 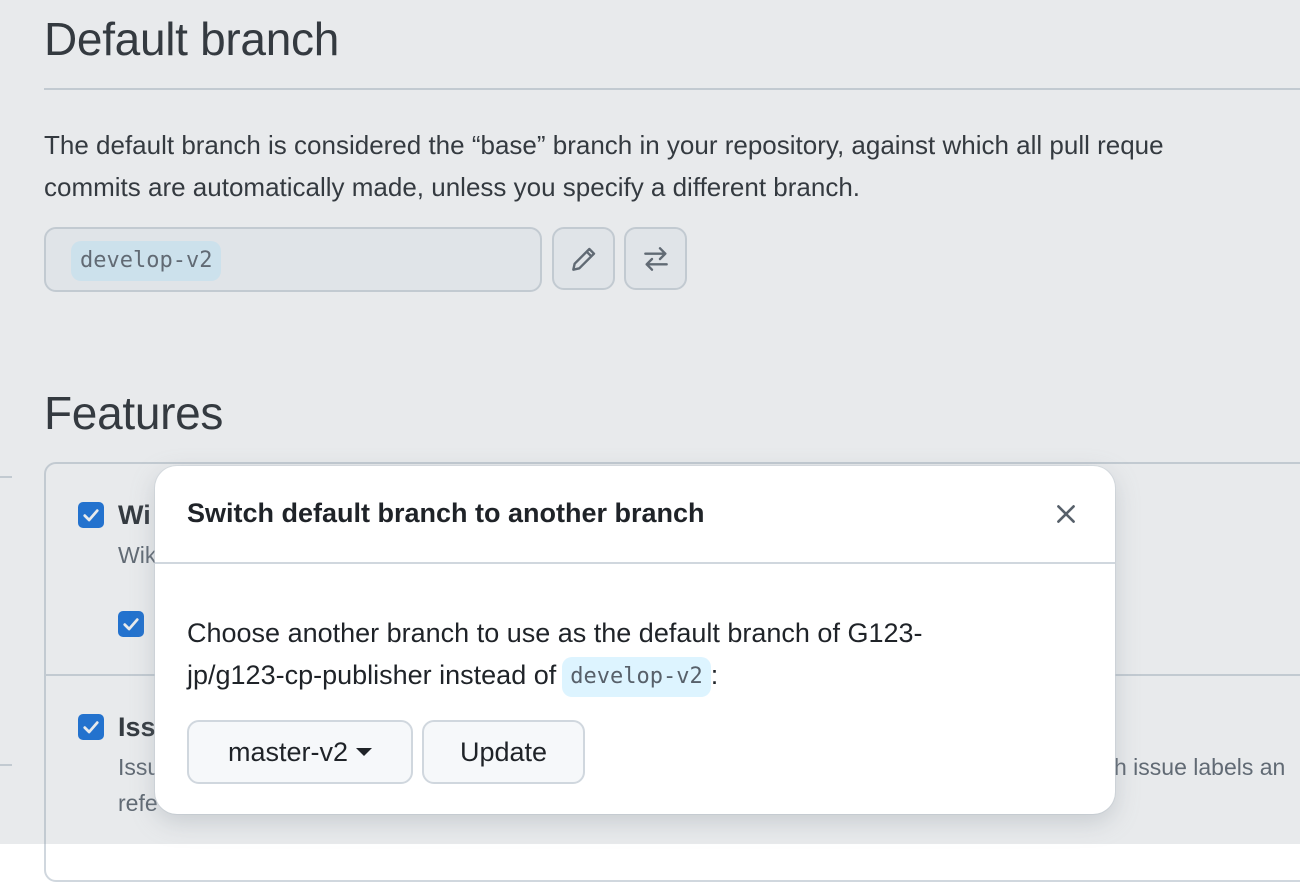 I want to click on dialog-body-text: jp/g123-cp-publisher instead of, so click(x=372, y=675).